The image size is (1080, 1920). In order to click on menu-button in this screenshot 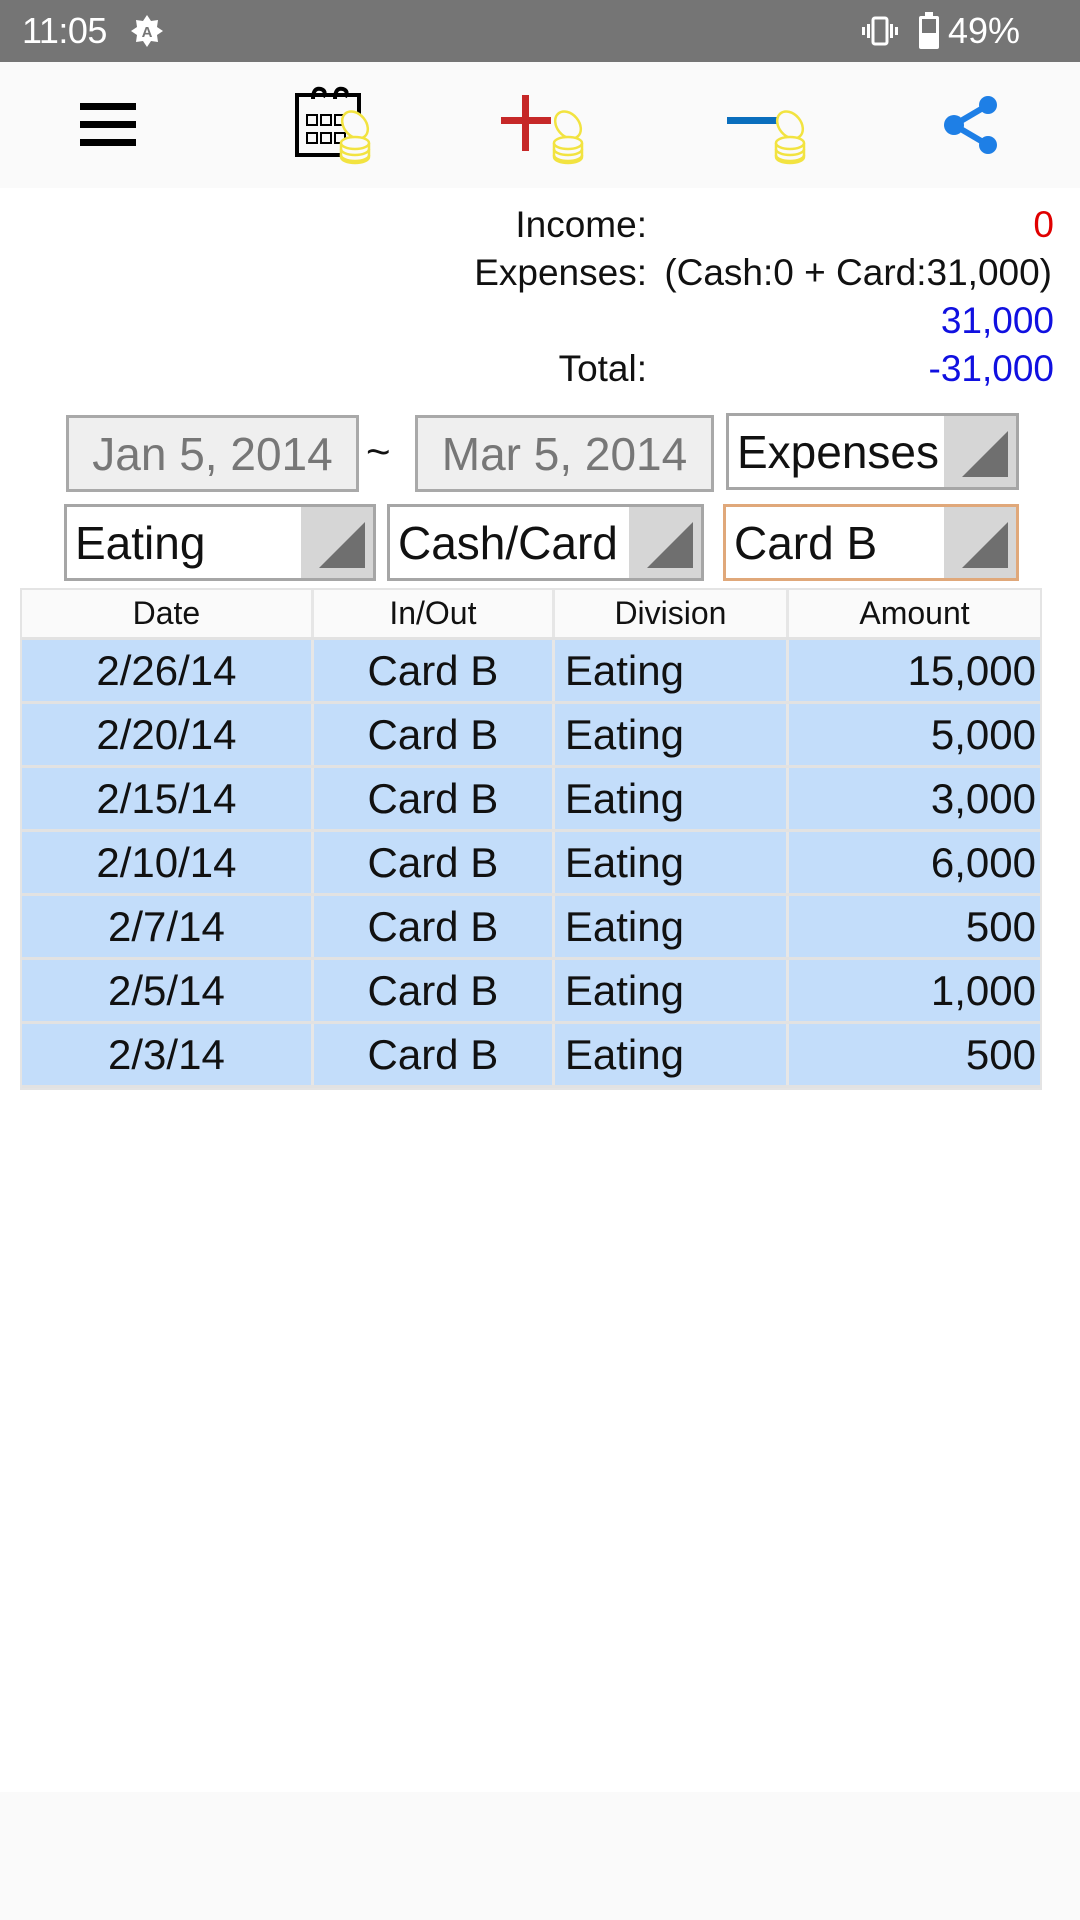, I will do `click(108, 125)`.